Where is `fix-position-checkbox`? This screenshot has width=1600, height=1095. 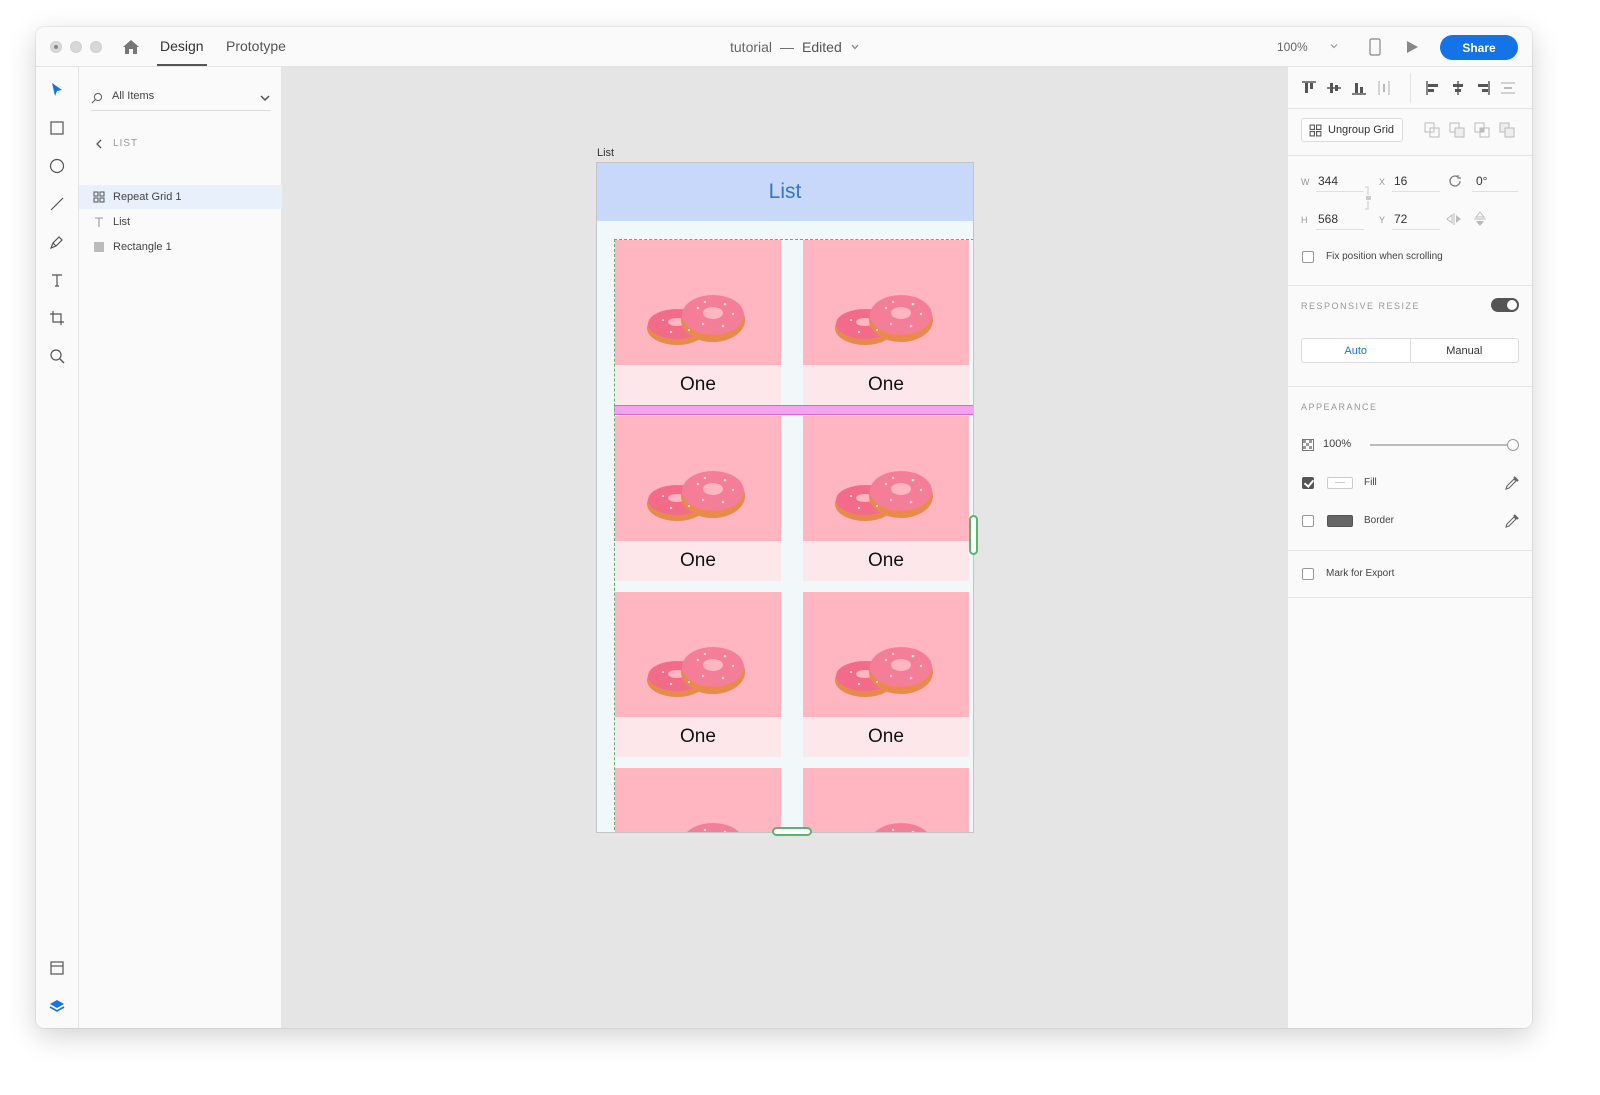
fix-position-checkbox is located at coordinates (1308, 257).